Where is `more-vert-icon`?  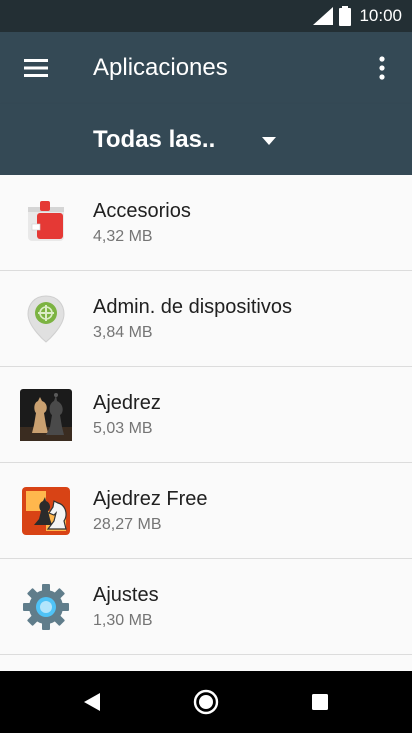
more-vert-icon is located at coordinates (382, 68).